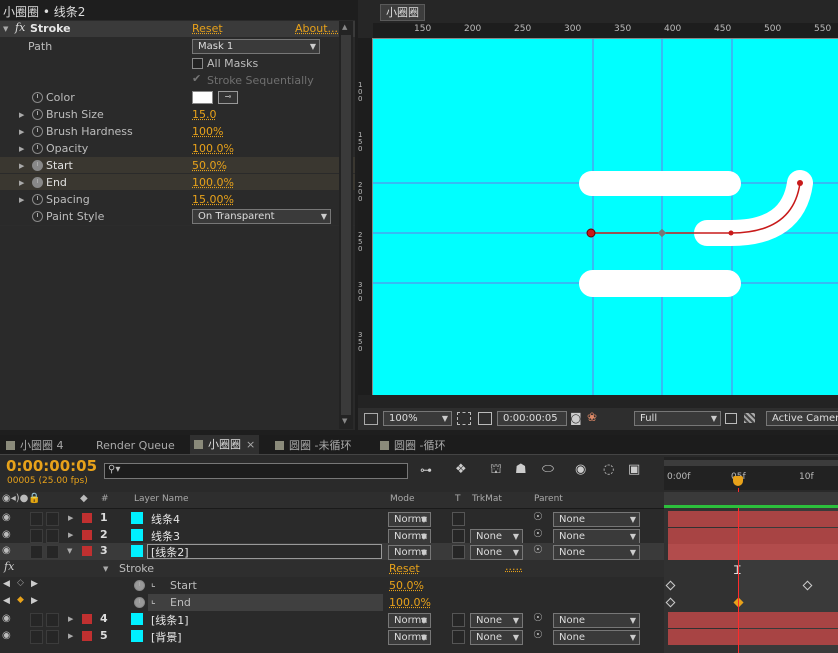  What do you see at coordinates (605, 31) in the screenshot?
I see `horizontal-ruler: 150 200 250 300 350 400 450 500 550` at bounding box center [605, 31].